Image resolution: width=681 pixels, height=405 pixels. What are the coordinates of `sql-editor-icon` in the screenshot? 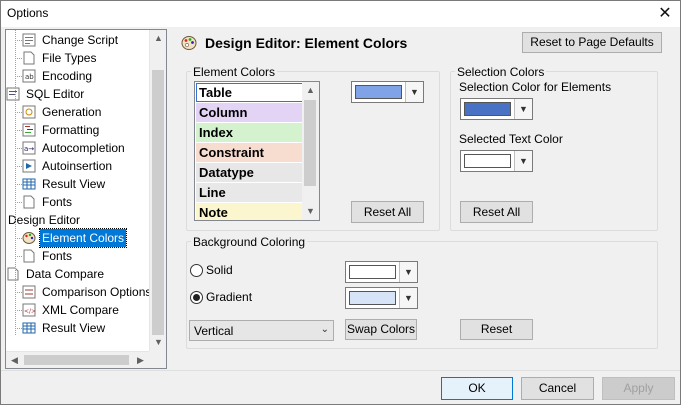 It's located at (13, 94).